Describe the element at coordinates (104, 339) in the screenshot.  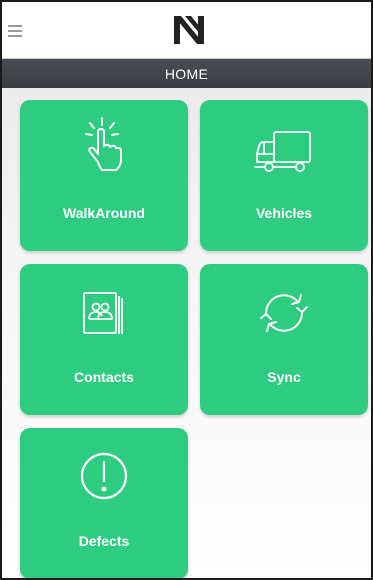
I see `contacts-tile: Contacts` at that location.